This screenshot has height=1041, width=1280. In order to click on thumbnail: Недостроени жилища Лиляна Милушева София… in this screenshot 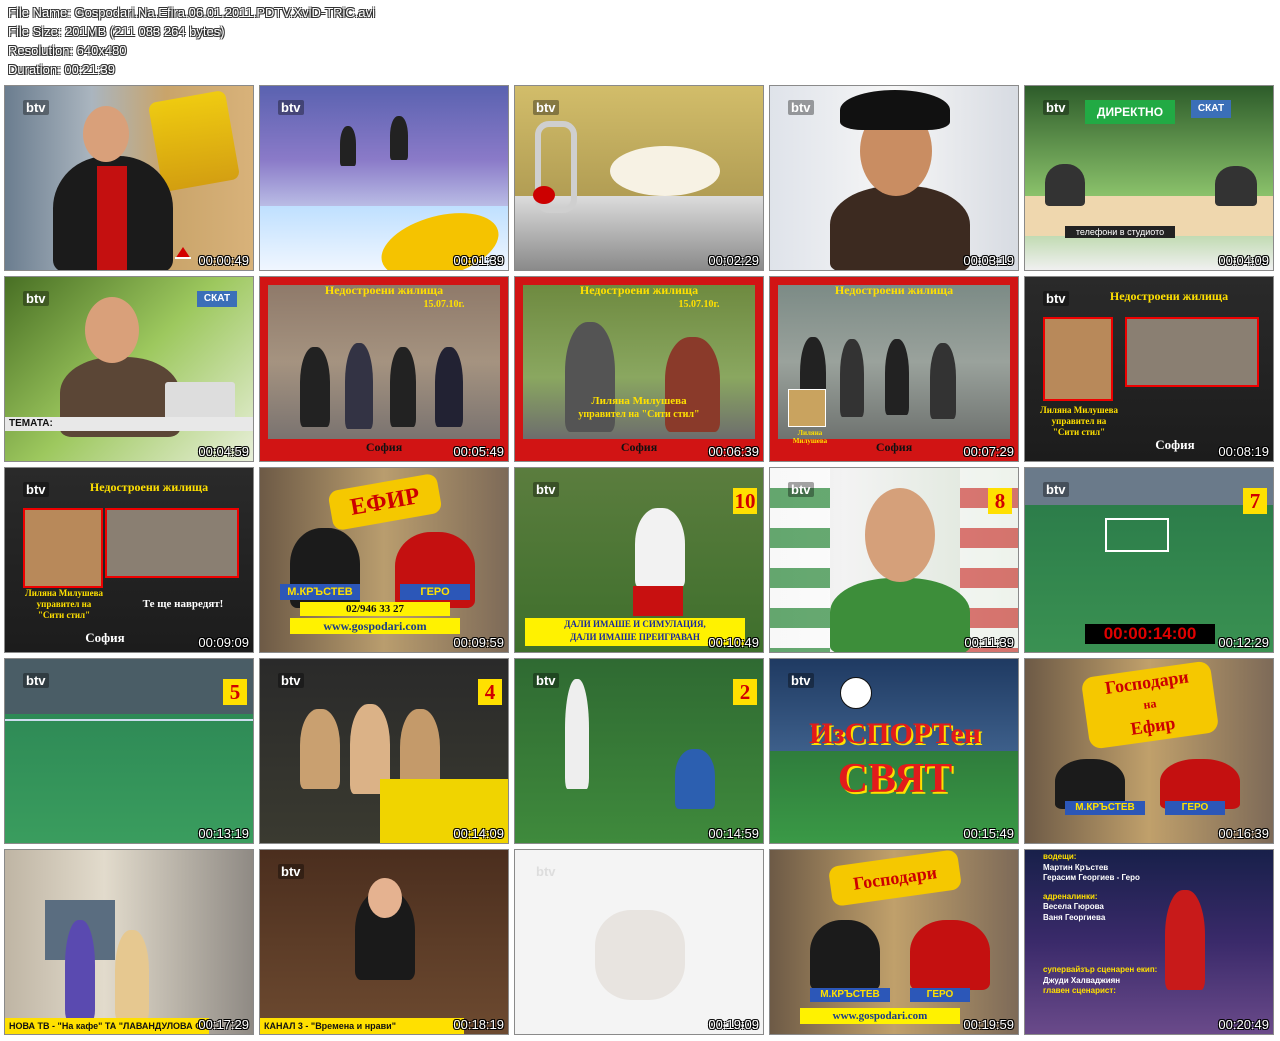, I will do `click(894, 369)`.